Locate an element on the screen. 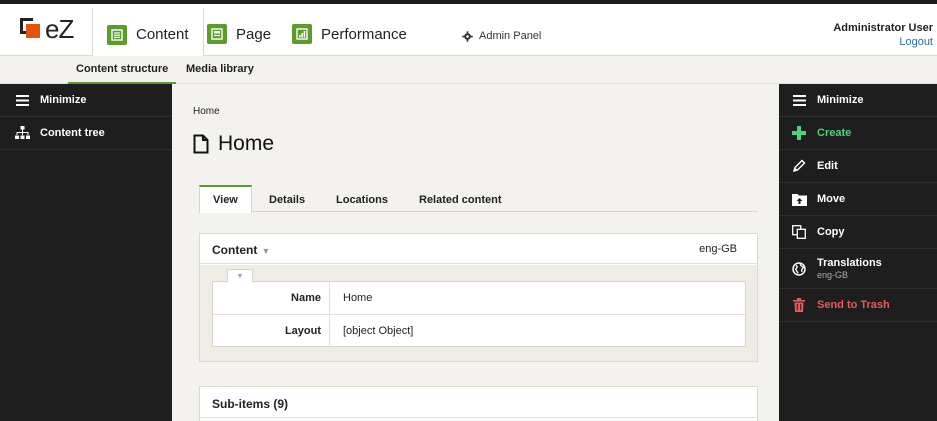 The width and height of the screenshot is (937, 421). user-name: Administrator User is located at coordinates (883, 28).